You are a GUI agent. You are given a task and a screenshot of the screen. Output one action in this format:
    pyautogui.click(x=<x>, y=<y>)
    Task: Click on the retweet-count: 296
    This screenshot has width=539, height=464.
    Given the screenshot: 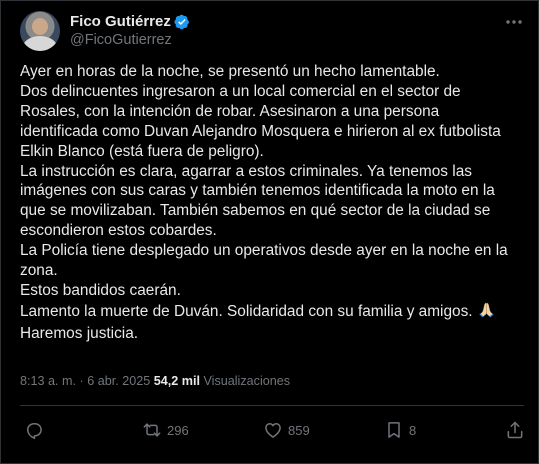 What is the action you would take?
    pyautogui.click(x=178, y=430)
    